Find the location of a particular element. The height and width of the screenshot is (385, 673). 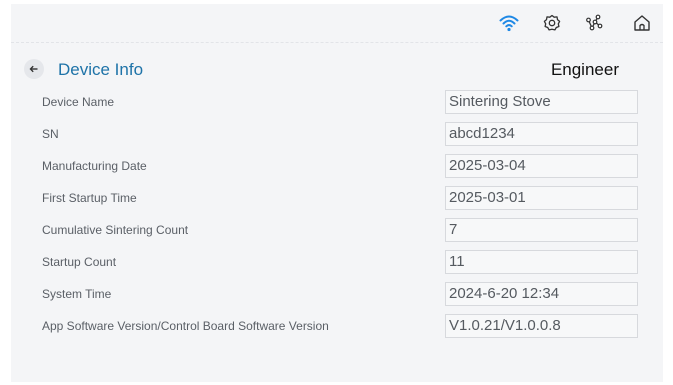

sintering-count-label: Cumulative Sintering Count is located at coordinates (115, 230).